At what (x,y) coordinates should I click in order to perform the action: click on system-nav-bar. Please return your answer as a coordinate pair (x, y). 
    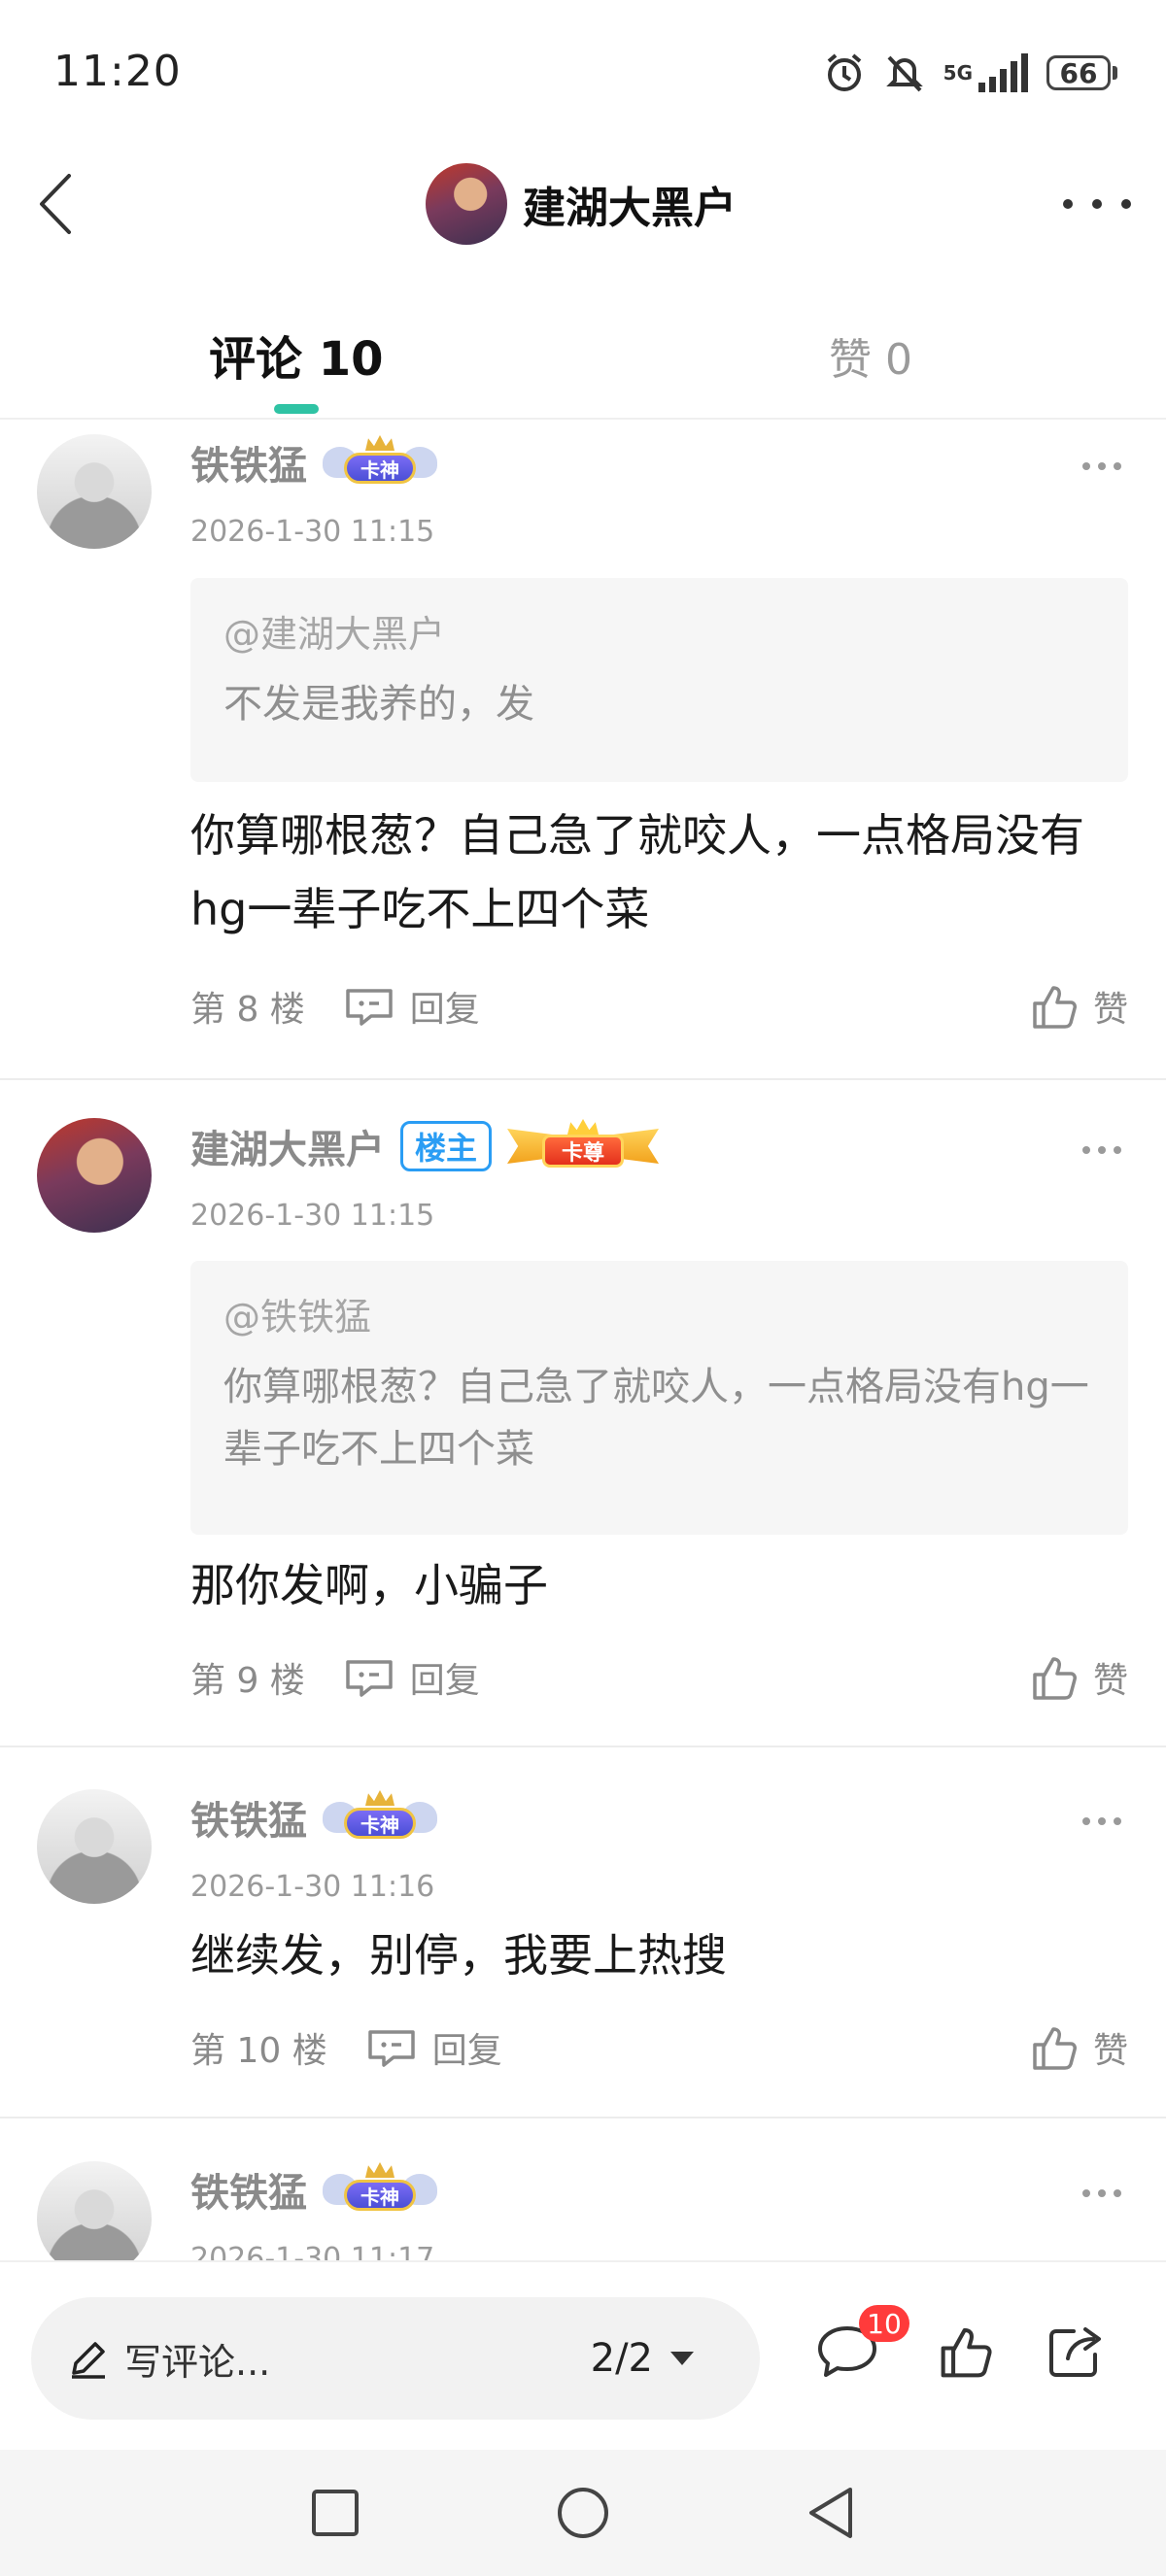
    Looking at the image, I should click on (583, 2513).